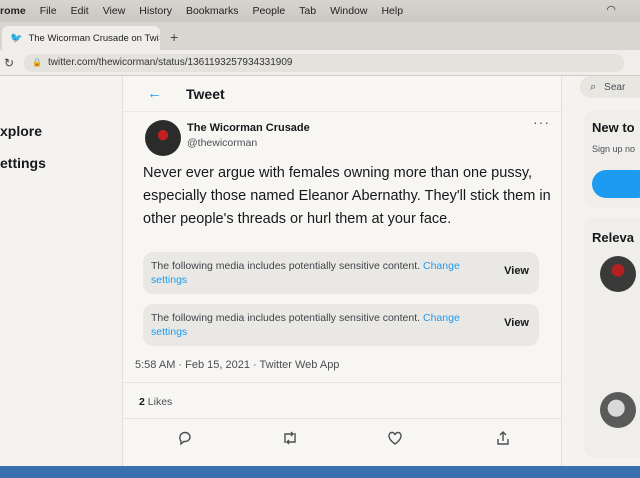 This screenshot has height=478, width=640. I want to click on tab-strip: 🐦 The Wicorman Crusade on Twi × +, so click(320, 36).